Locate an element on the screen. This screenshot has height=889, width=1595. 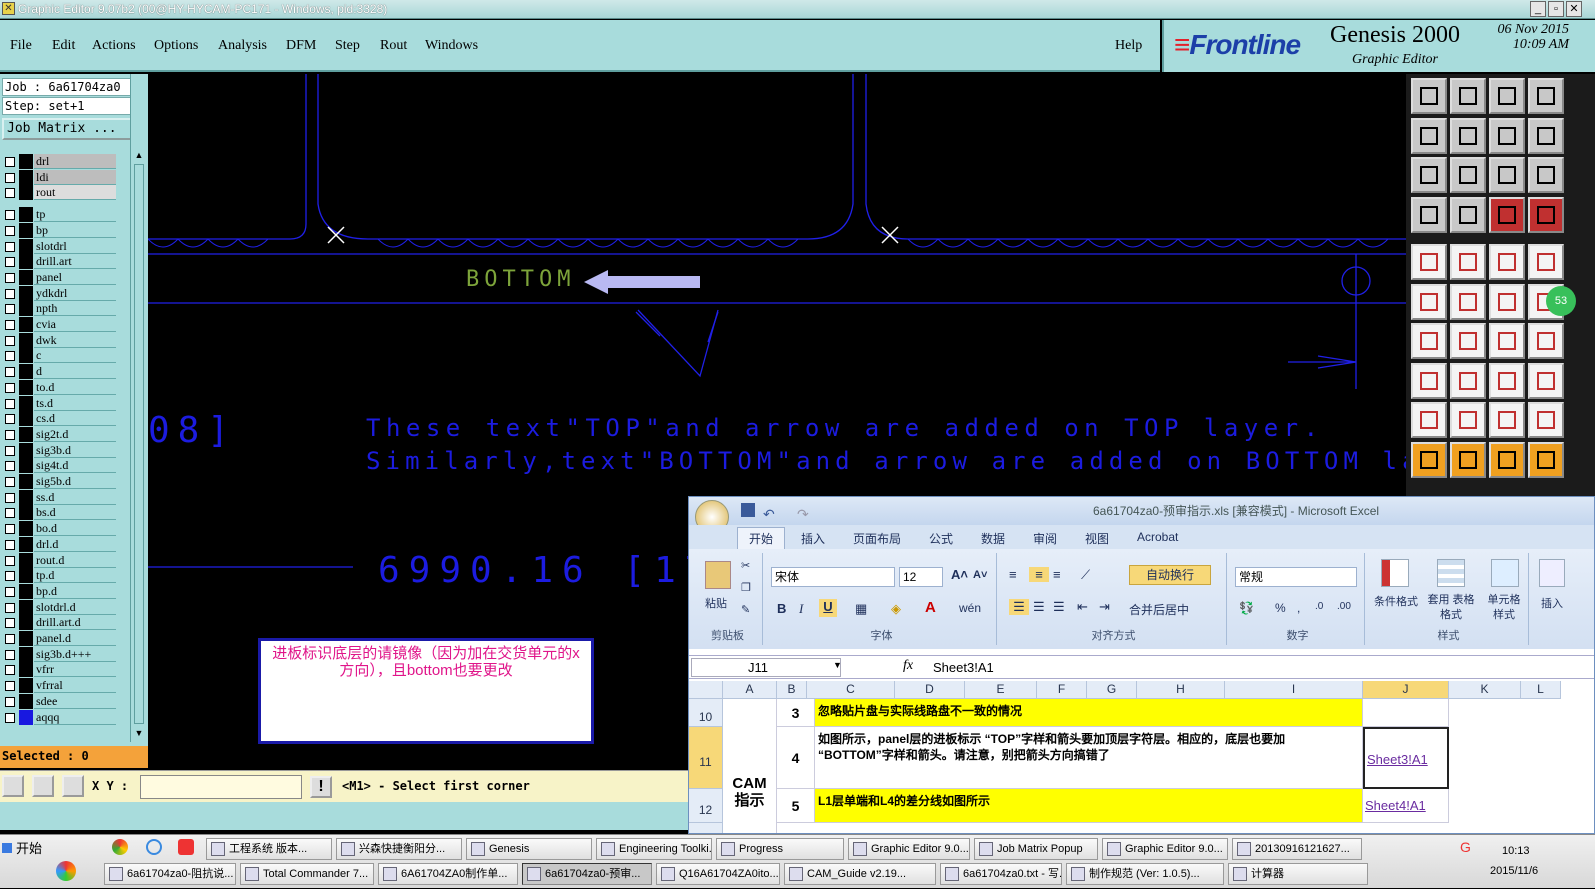
decrease-decimal-icon: .00 is located at coordinates (1344, 606).